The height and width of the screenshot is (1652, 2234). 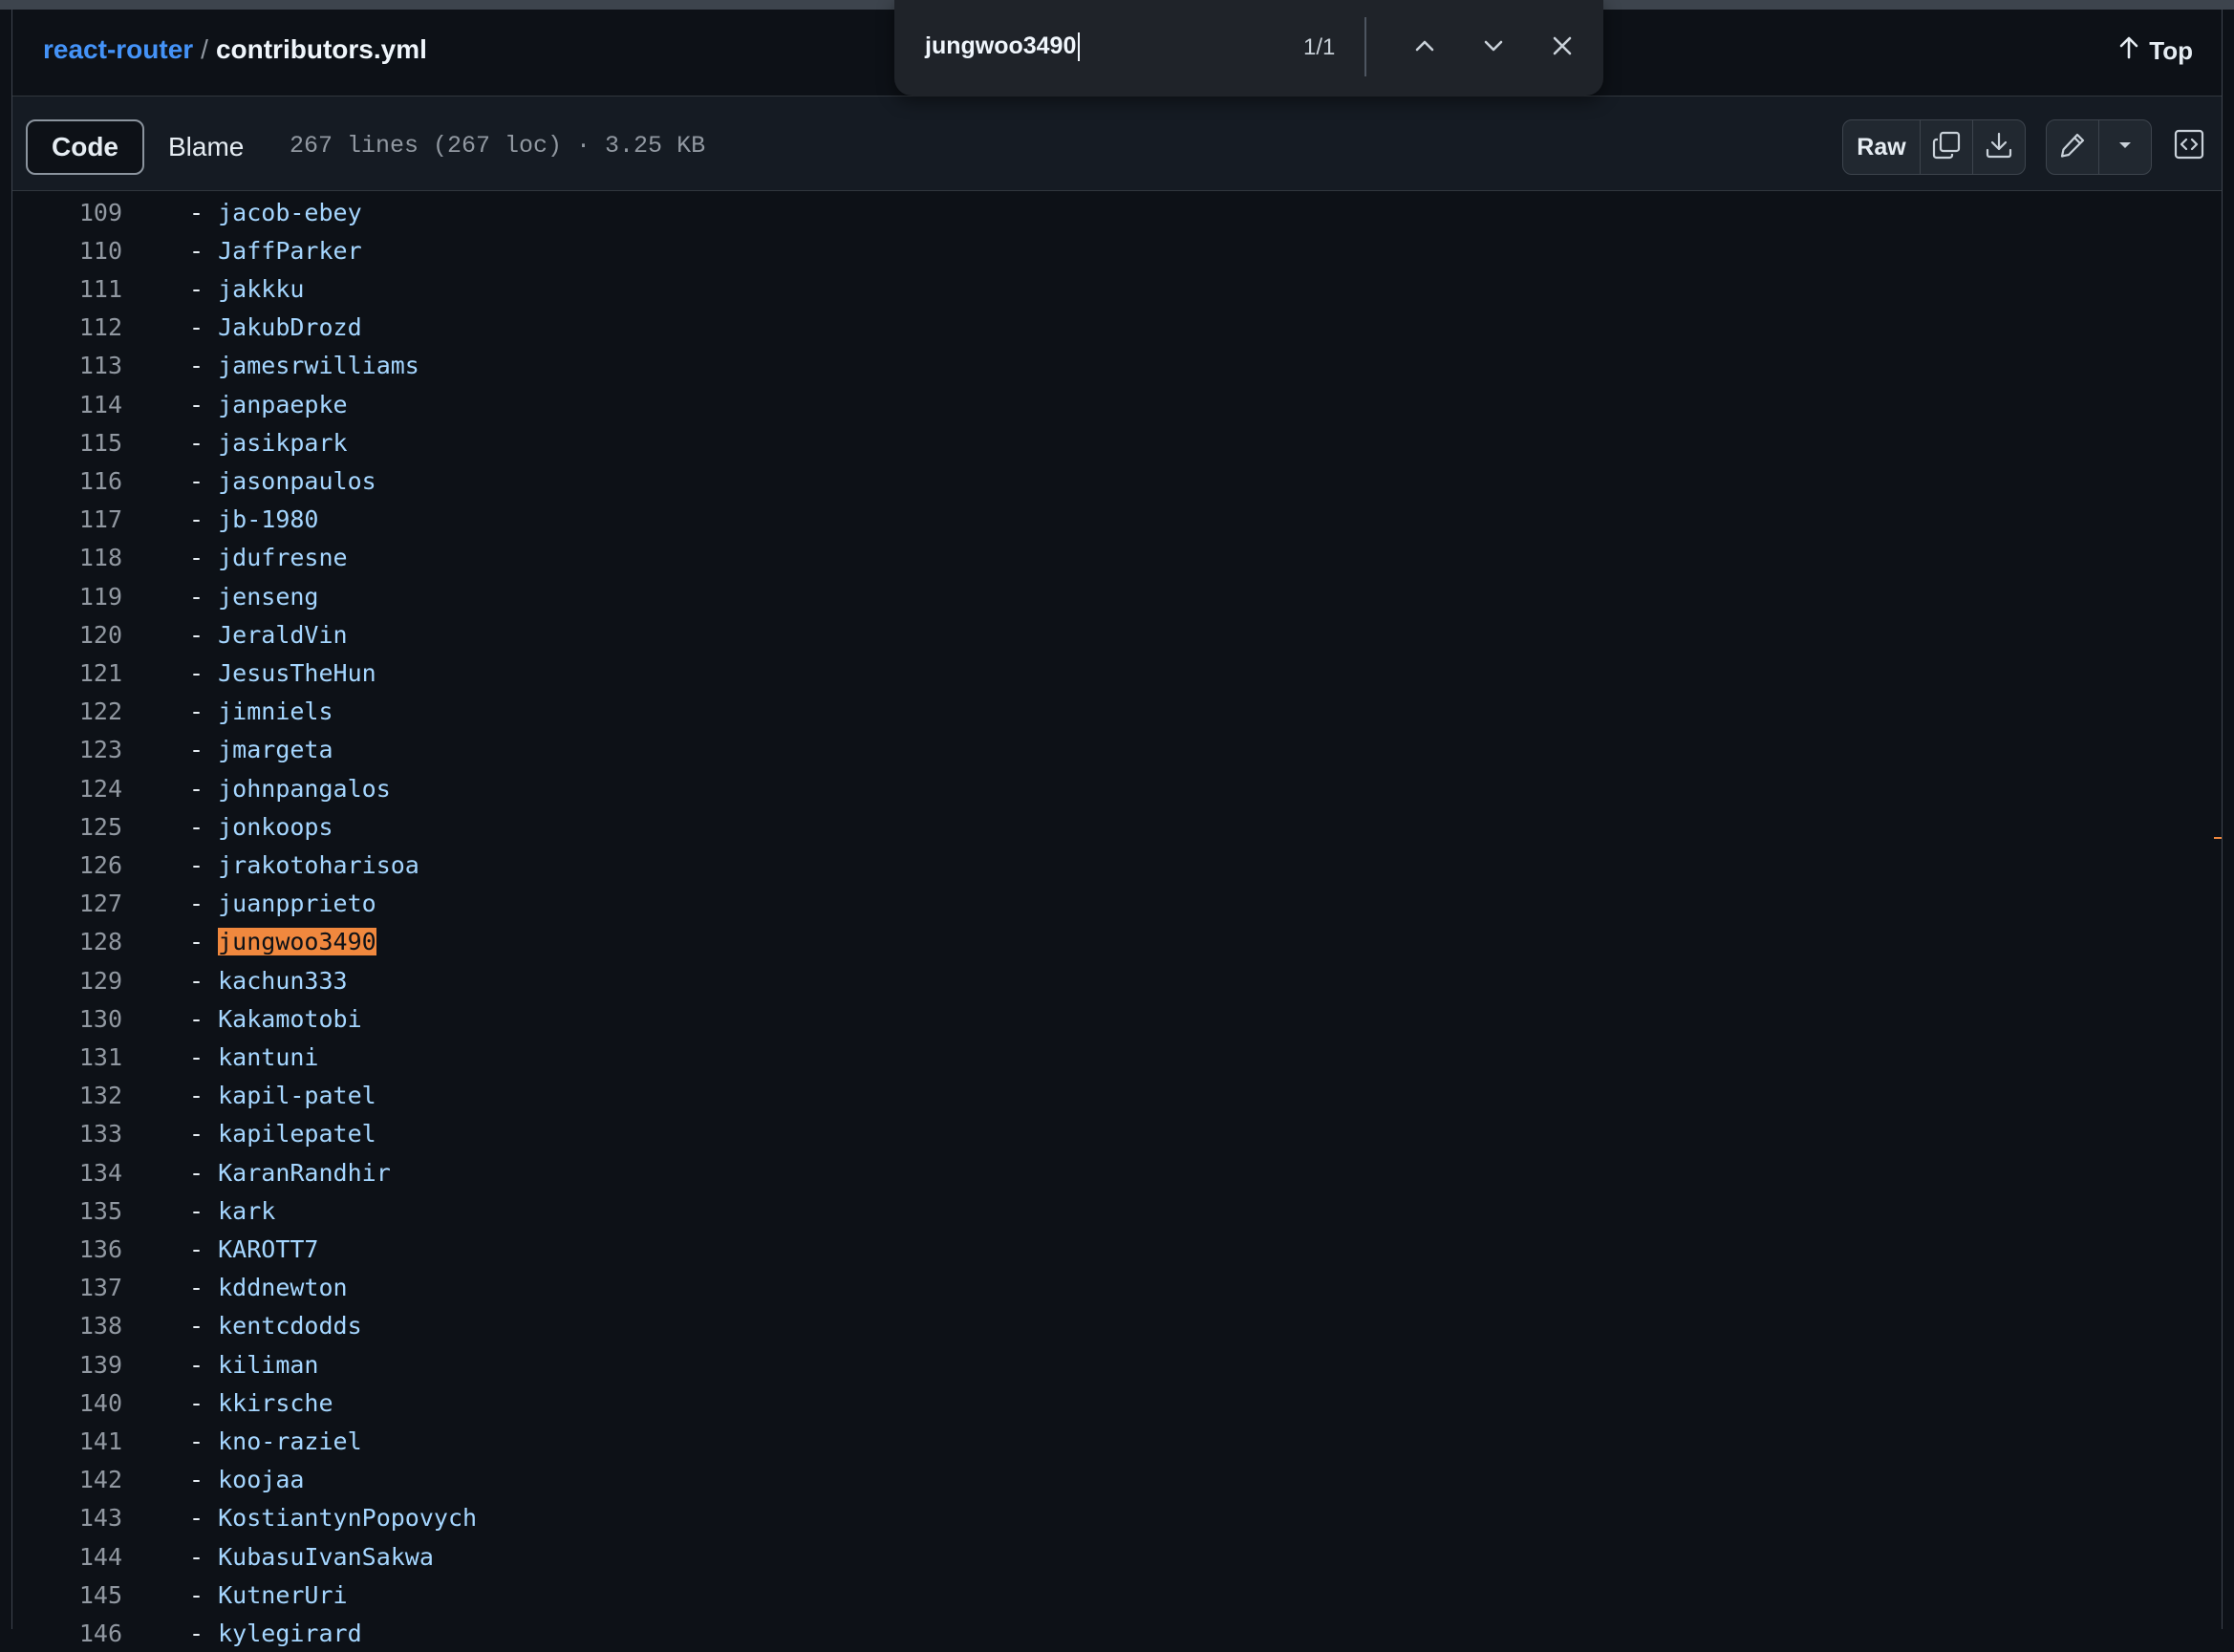 What do you see at coordinates (67, 405) in the screenshot?
I see `line-number: 114` at bounding box center [67, 405].